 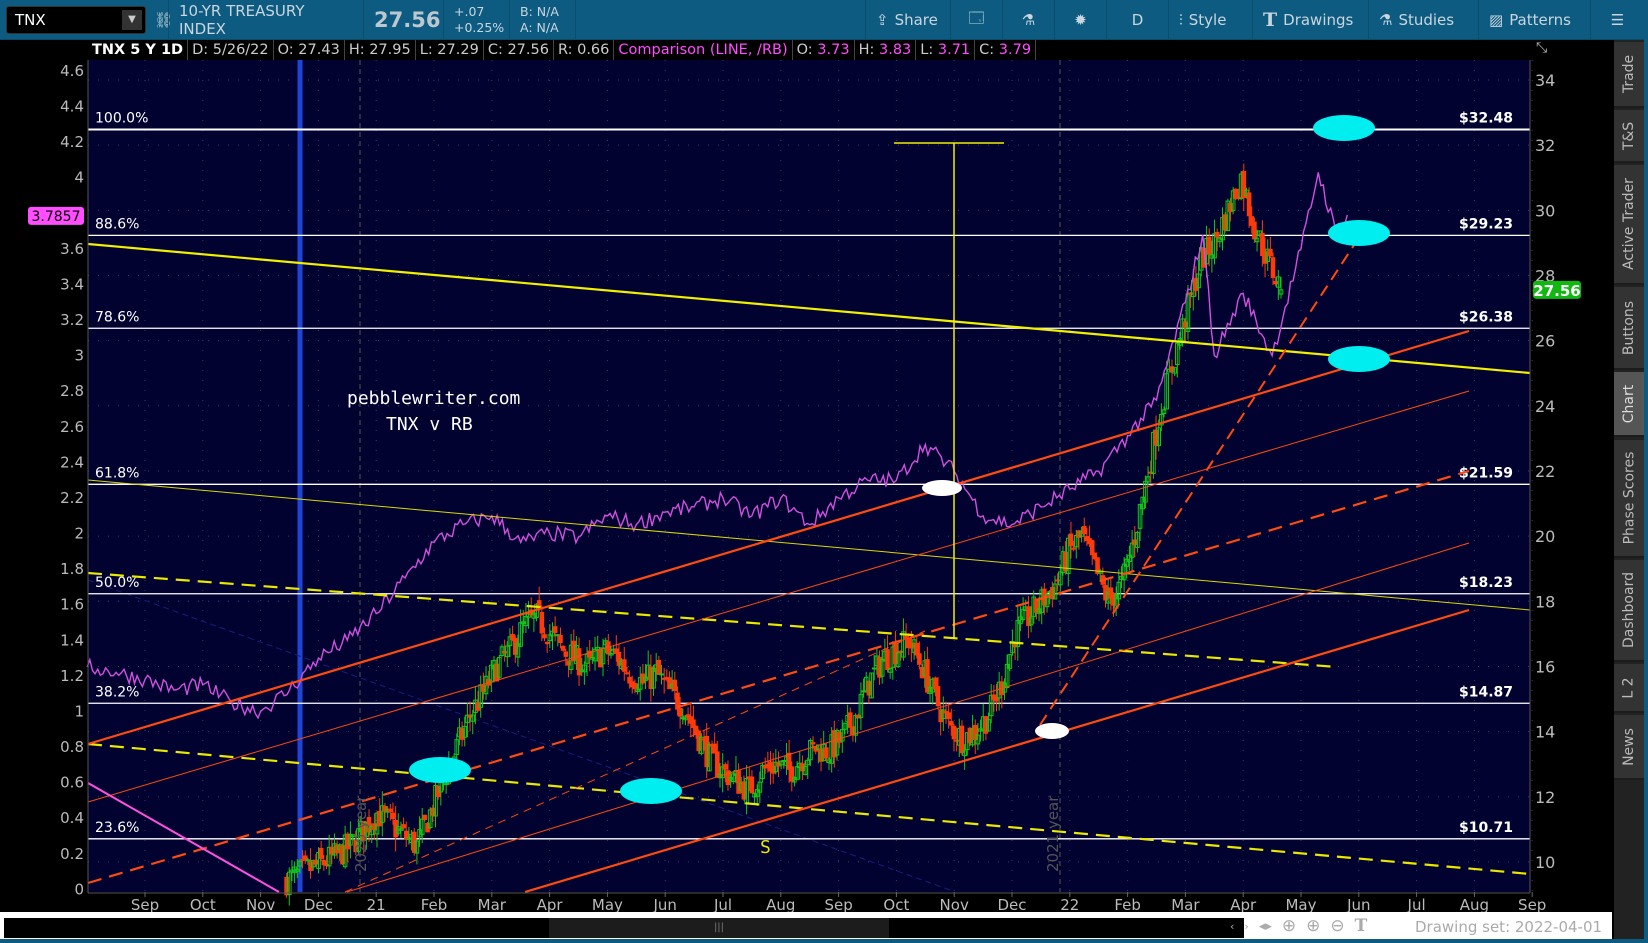 I want to click on settings-button: ✹, so click(x=1080, y=20).